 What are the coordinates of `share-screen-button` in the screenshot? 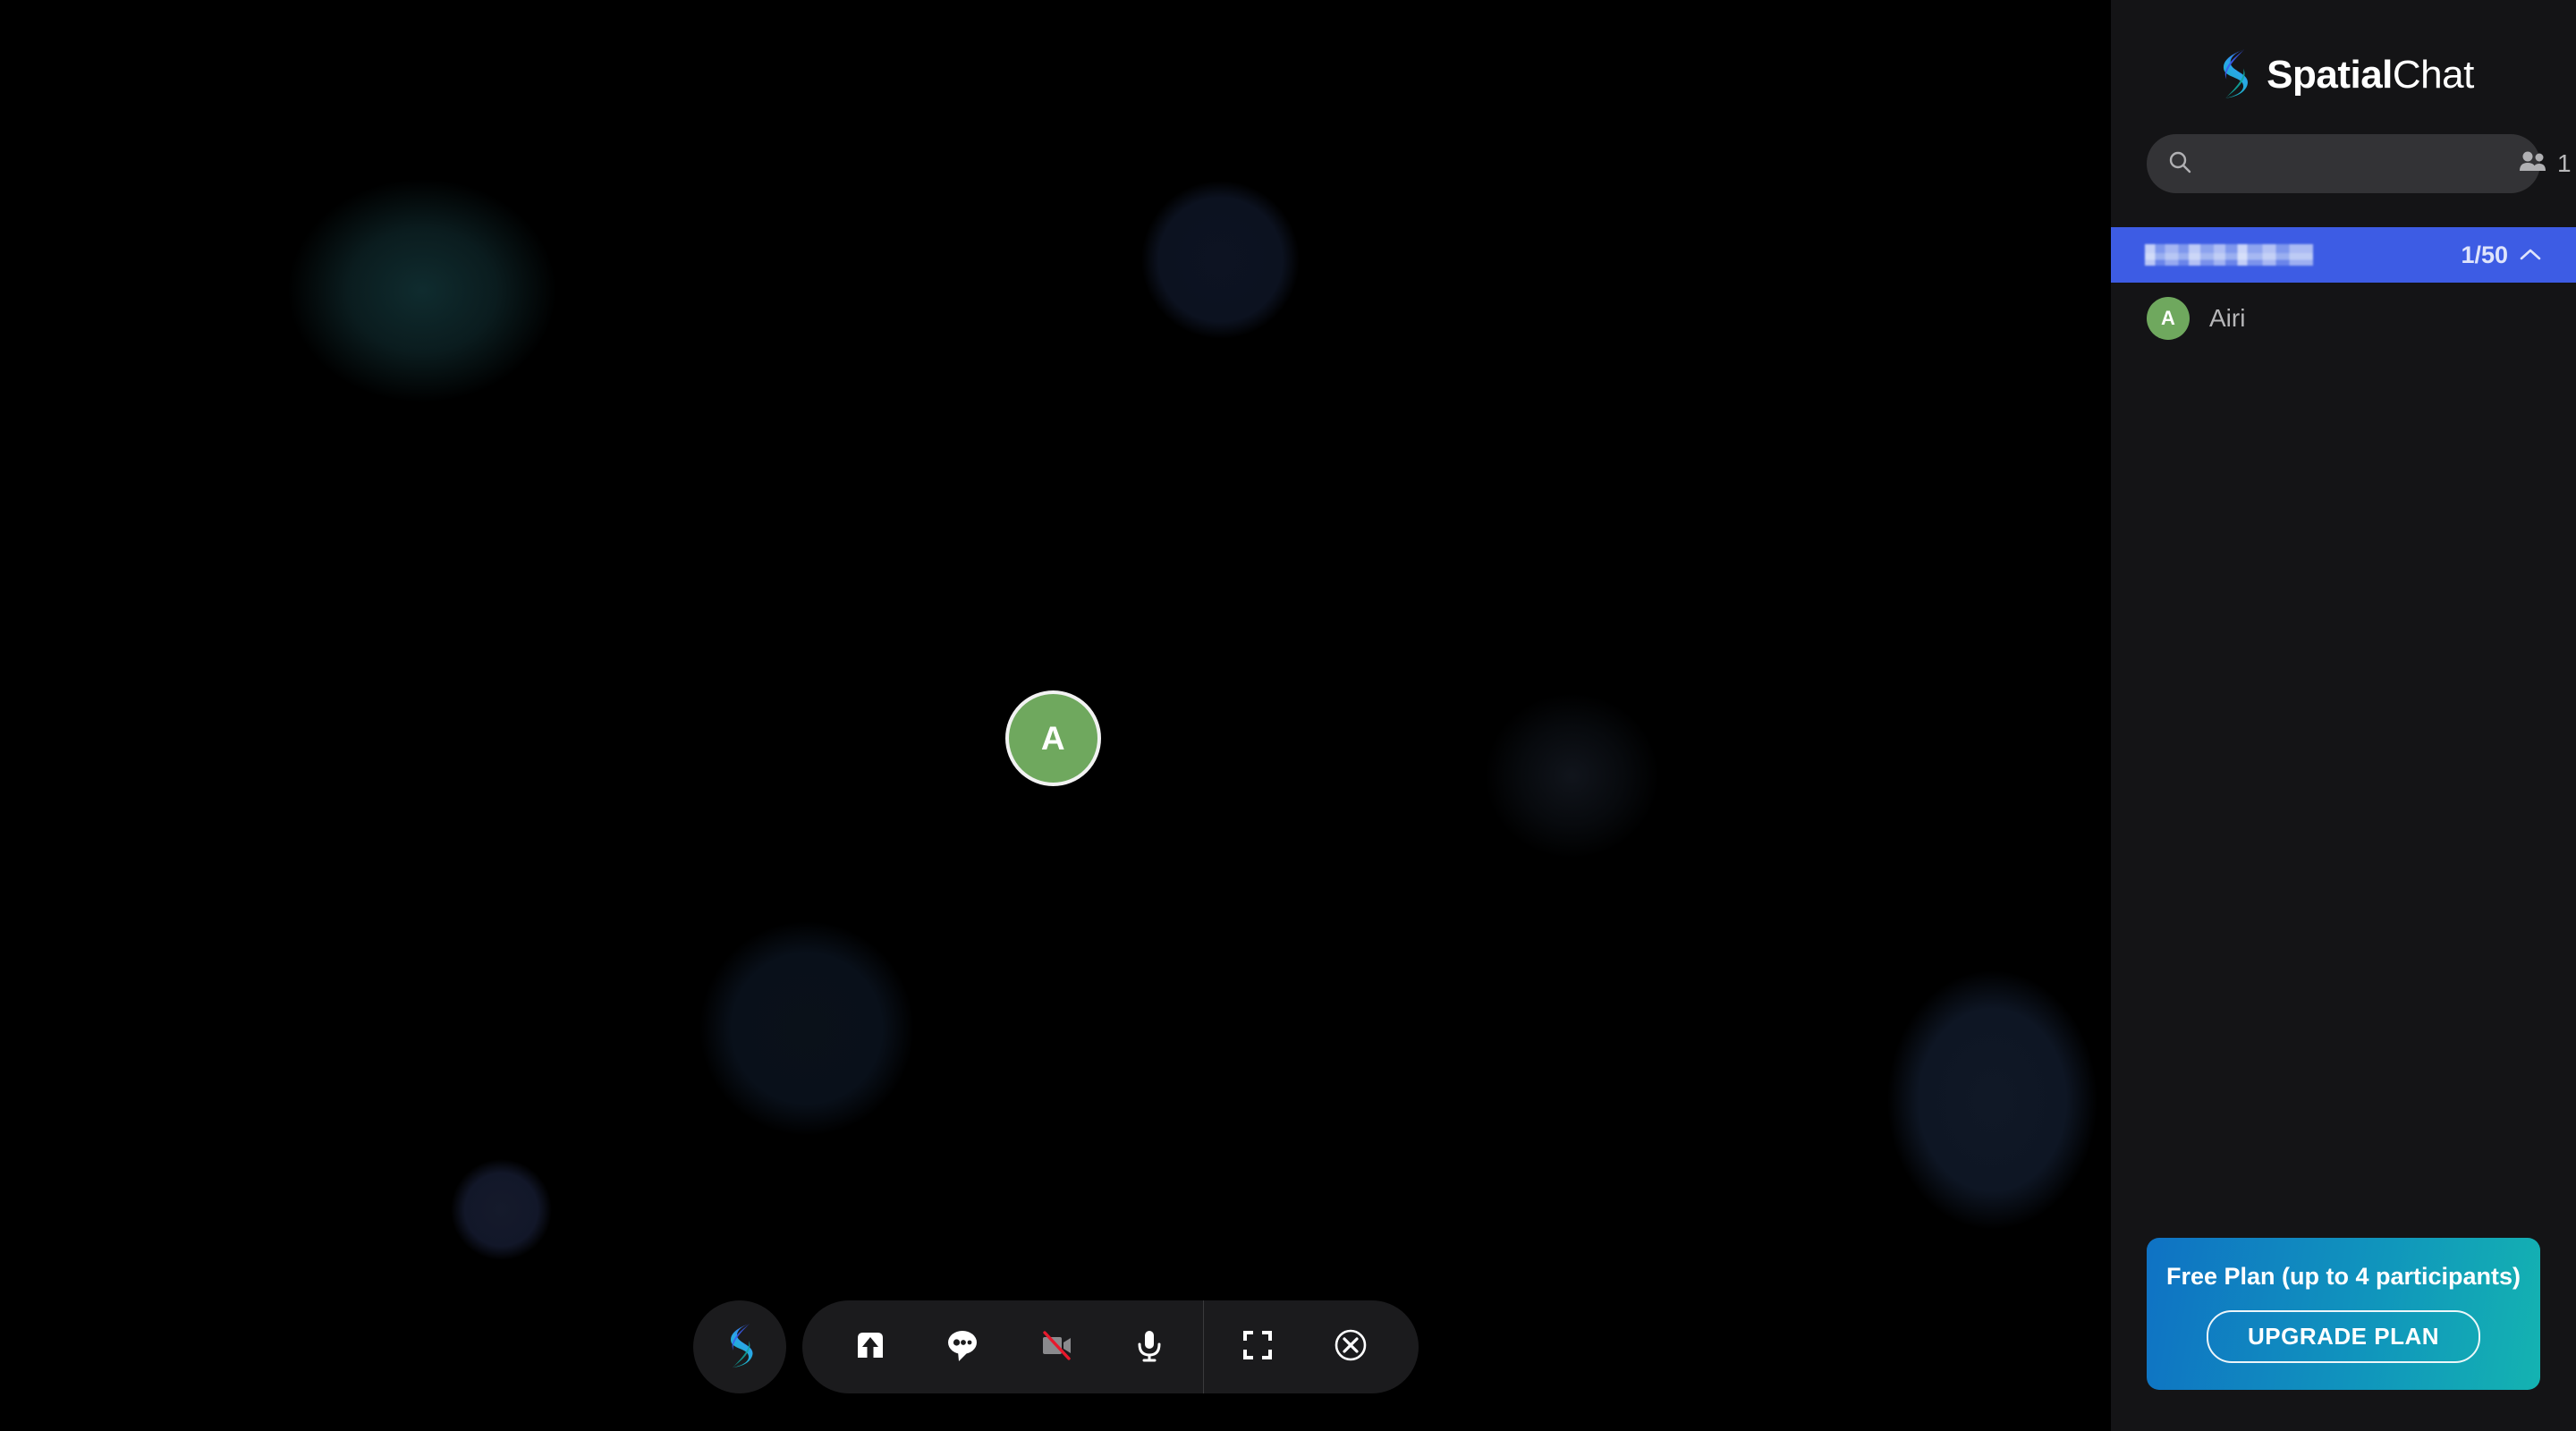 It's located at (870, 1346).